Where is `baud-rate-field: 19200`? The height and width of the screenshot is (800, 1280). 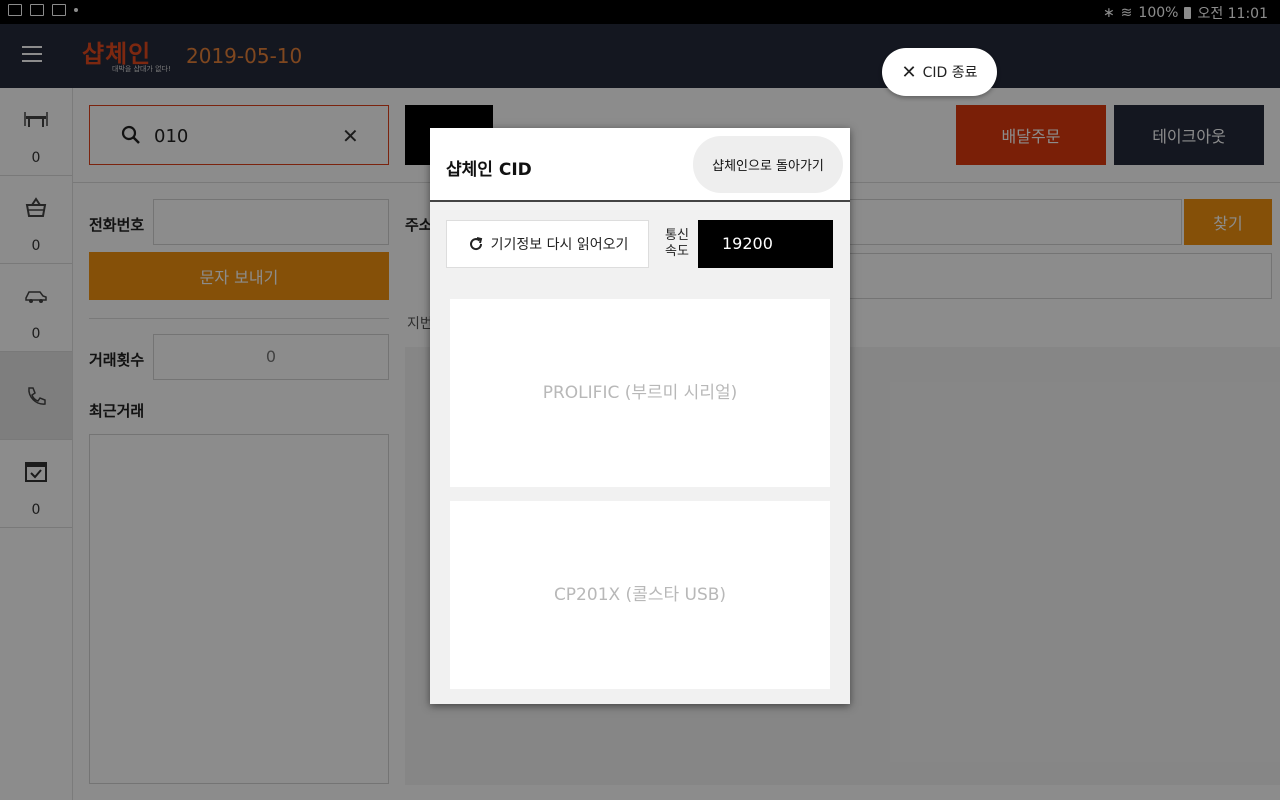 baud-rate-field: 19200 is located at coordinates (765, 244).